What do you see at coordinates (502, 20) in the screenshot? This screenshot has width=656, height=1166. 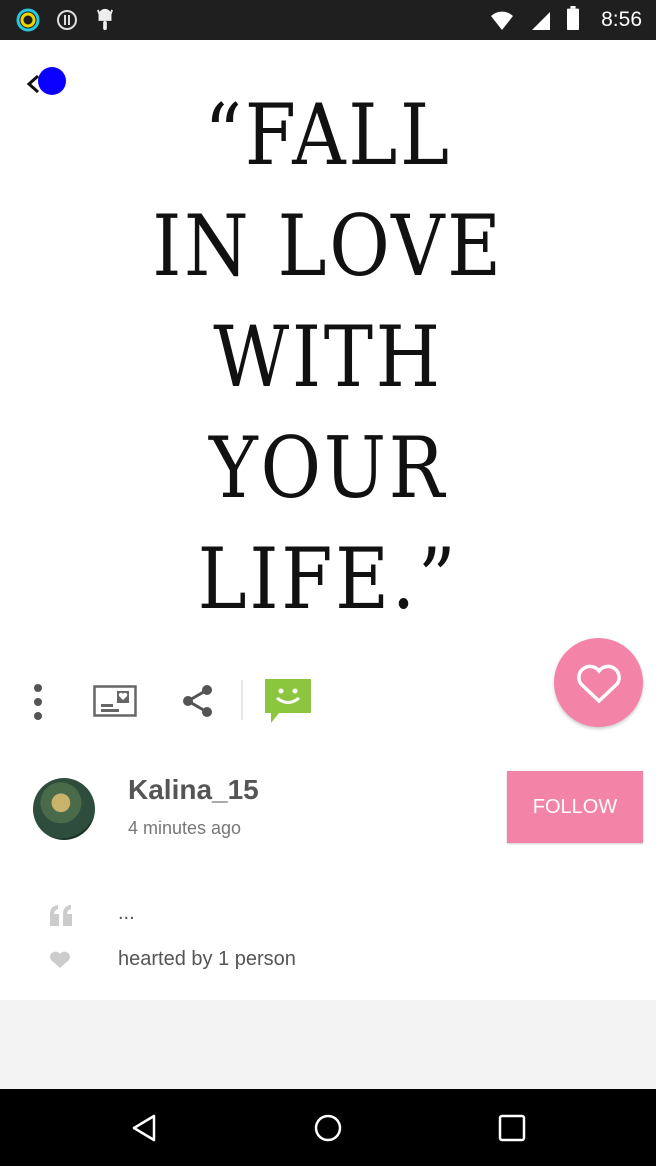 I see `wifi-icon` at bounding box center [502, 20].